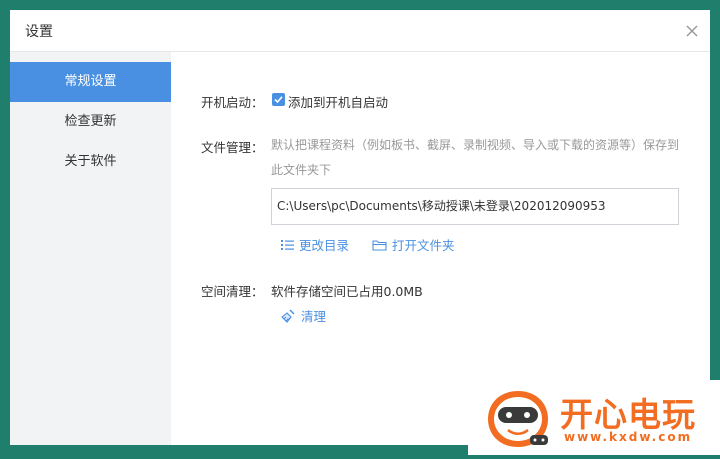 The height and width of the screenshot is (459, 720). Describe the element at coordinates (692, 31) in the screenshot. I see `close-icon` at that location.